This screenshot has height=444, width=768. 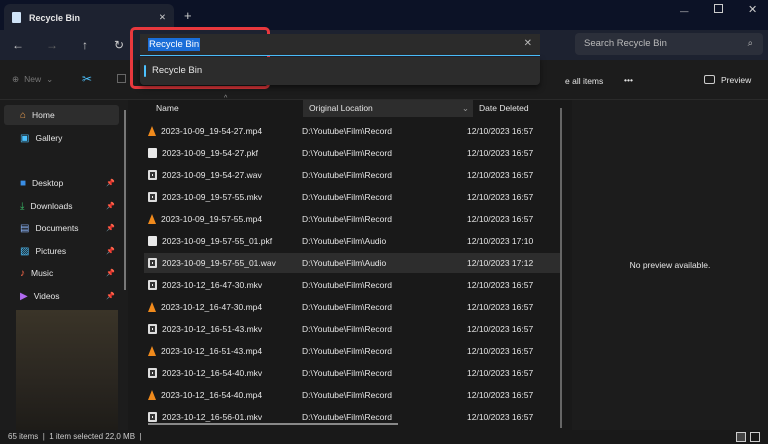 What do you see at coordinates (174, 44) in the screenshot?
I see `address-input: Recycle Bin` at bounding box center [174, 44].